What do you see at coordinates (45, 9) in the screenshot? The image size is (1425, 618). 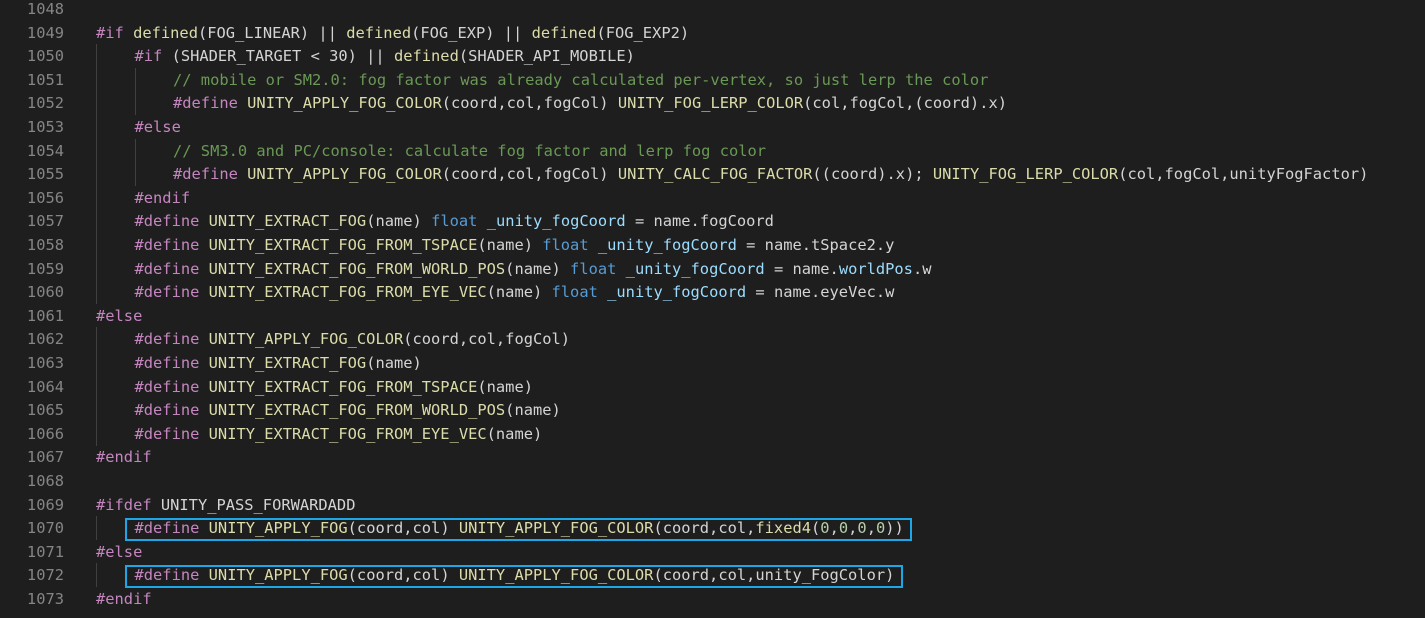 I see `line-number: 1048` at bounding box center [45, 9].